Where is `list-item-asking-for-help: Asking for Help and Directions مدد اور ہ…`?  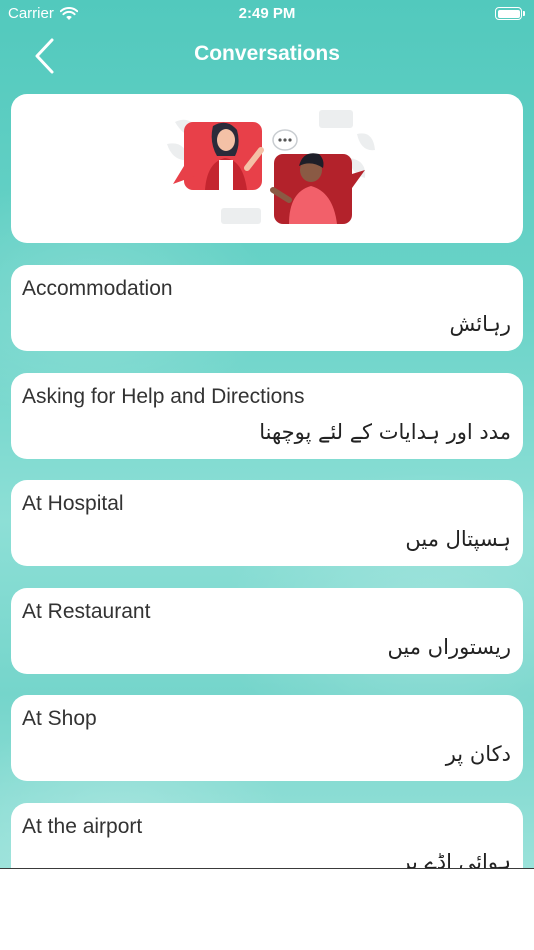 list-item-asking-for-help: Asking for Help and Directions مدد اور ہ… is located at coordinates (267, 415).